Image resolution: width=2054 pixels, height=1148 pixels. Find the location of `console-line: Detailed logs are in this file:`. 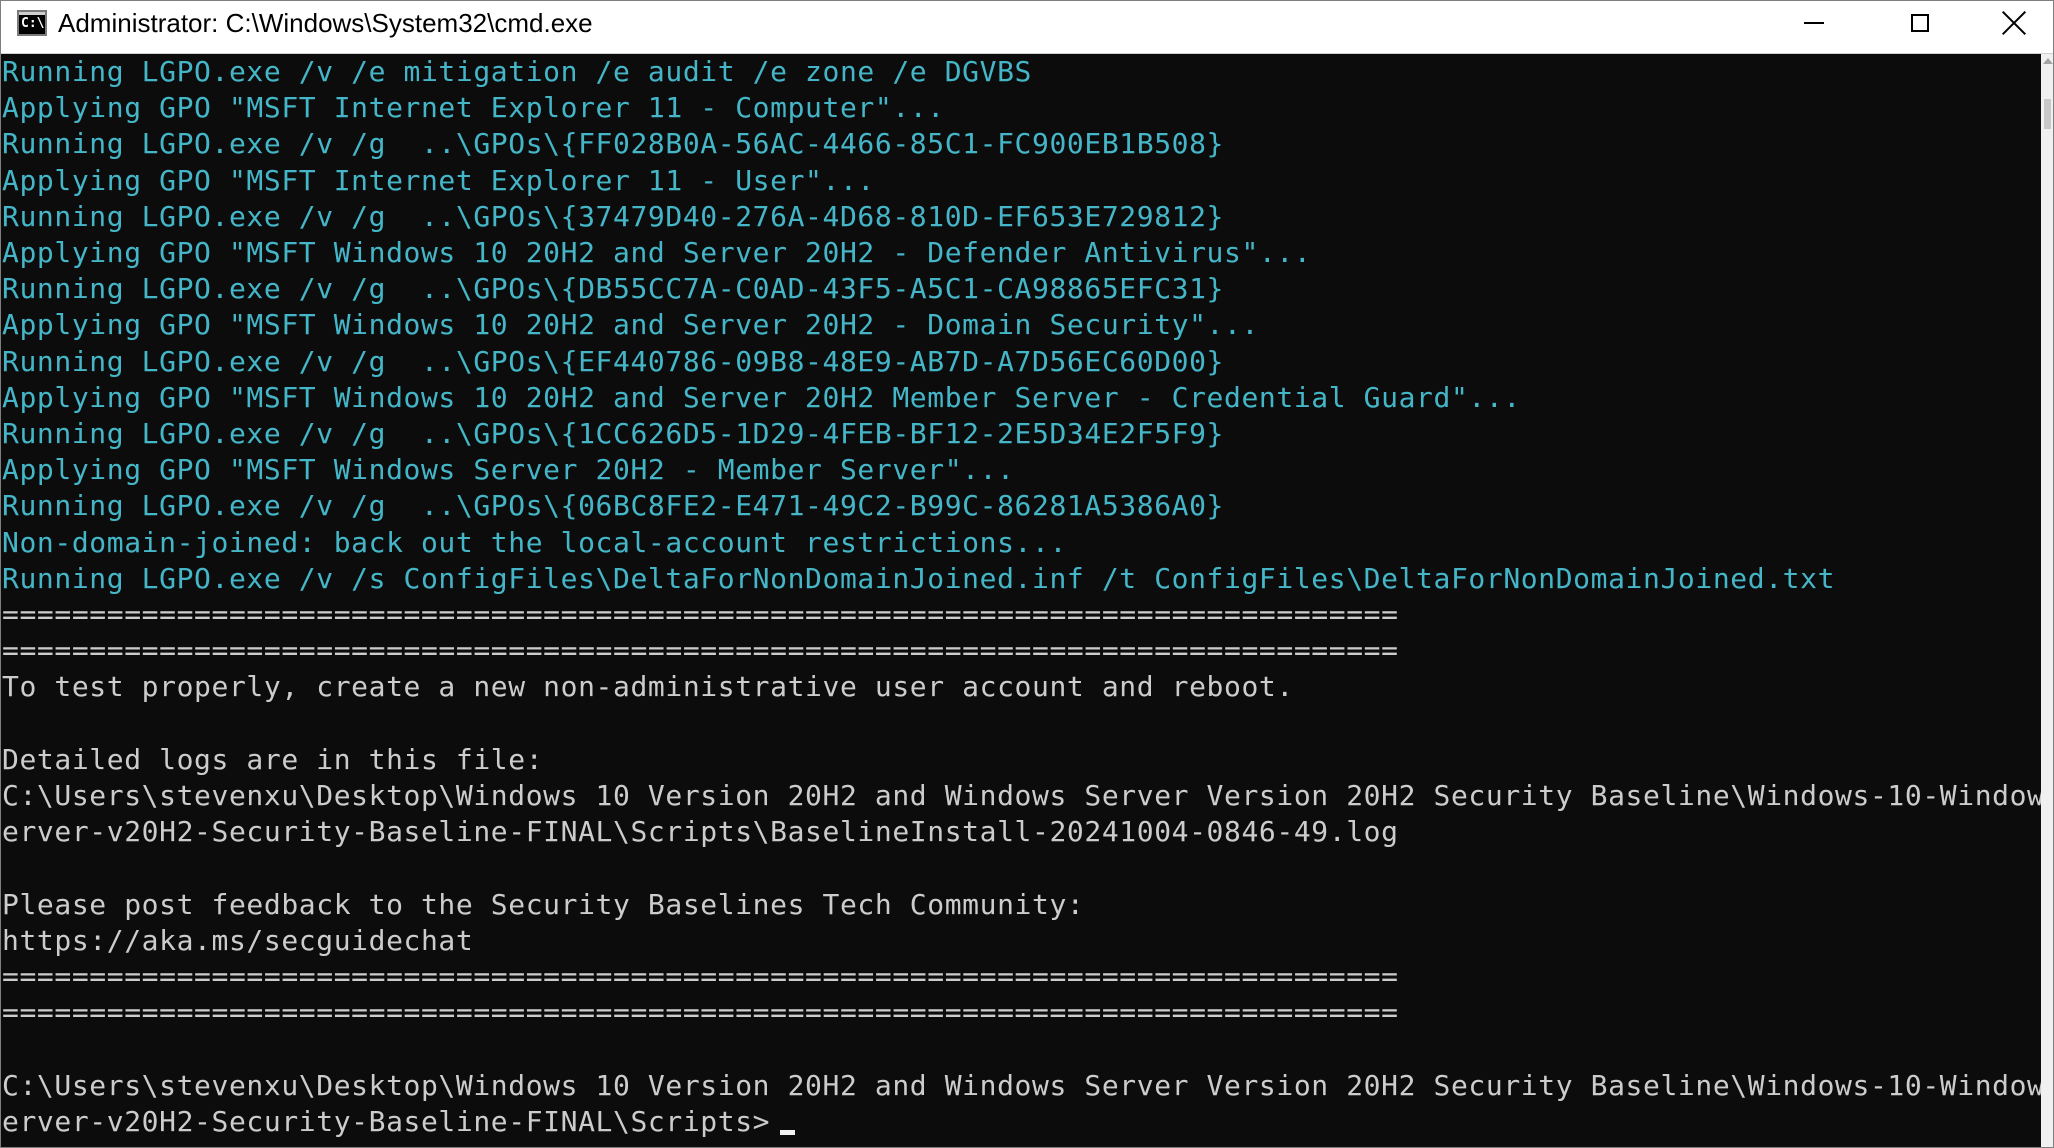

console-line: Detailed logs are in this file: is located at coordinates (272, 760).